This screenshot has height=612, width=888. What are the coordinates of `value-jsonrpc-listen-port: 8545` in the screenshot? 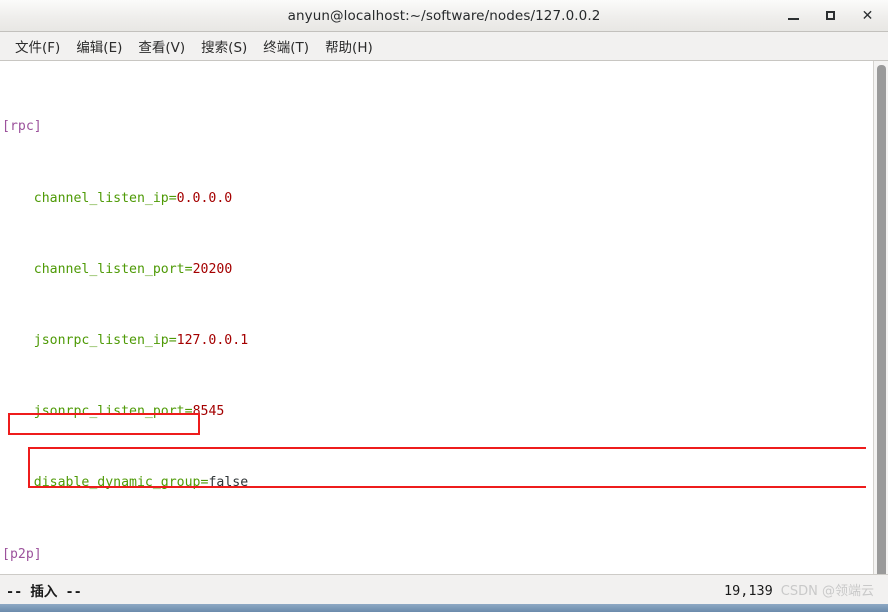 It's located at (208, 412).